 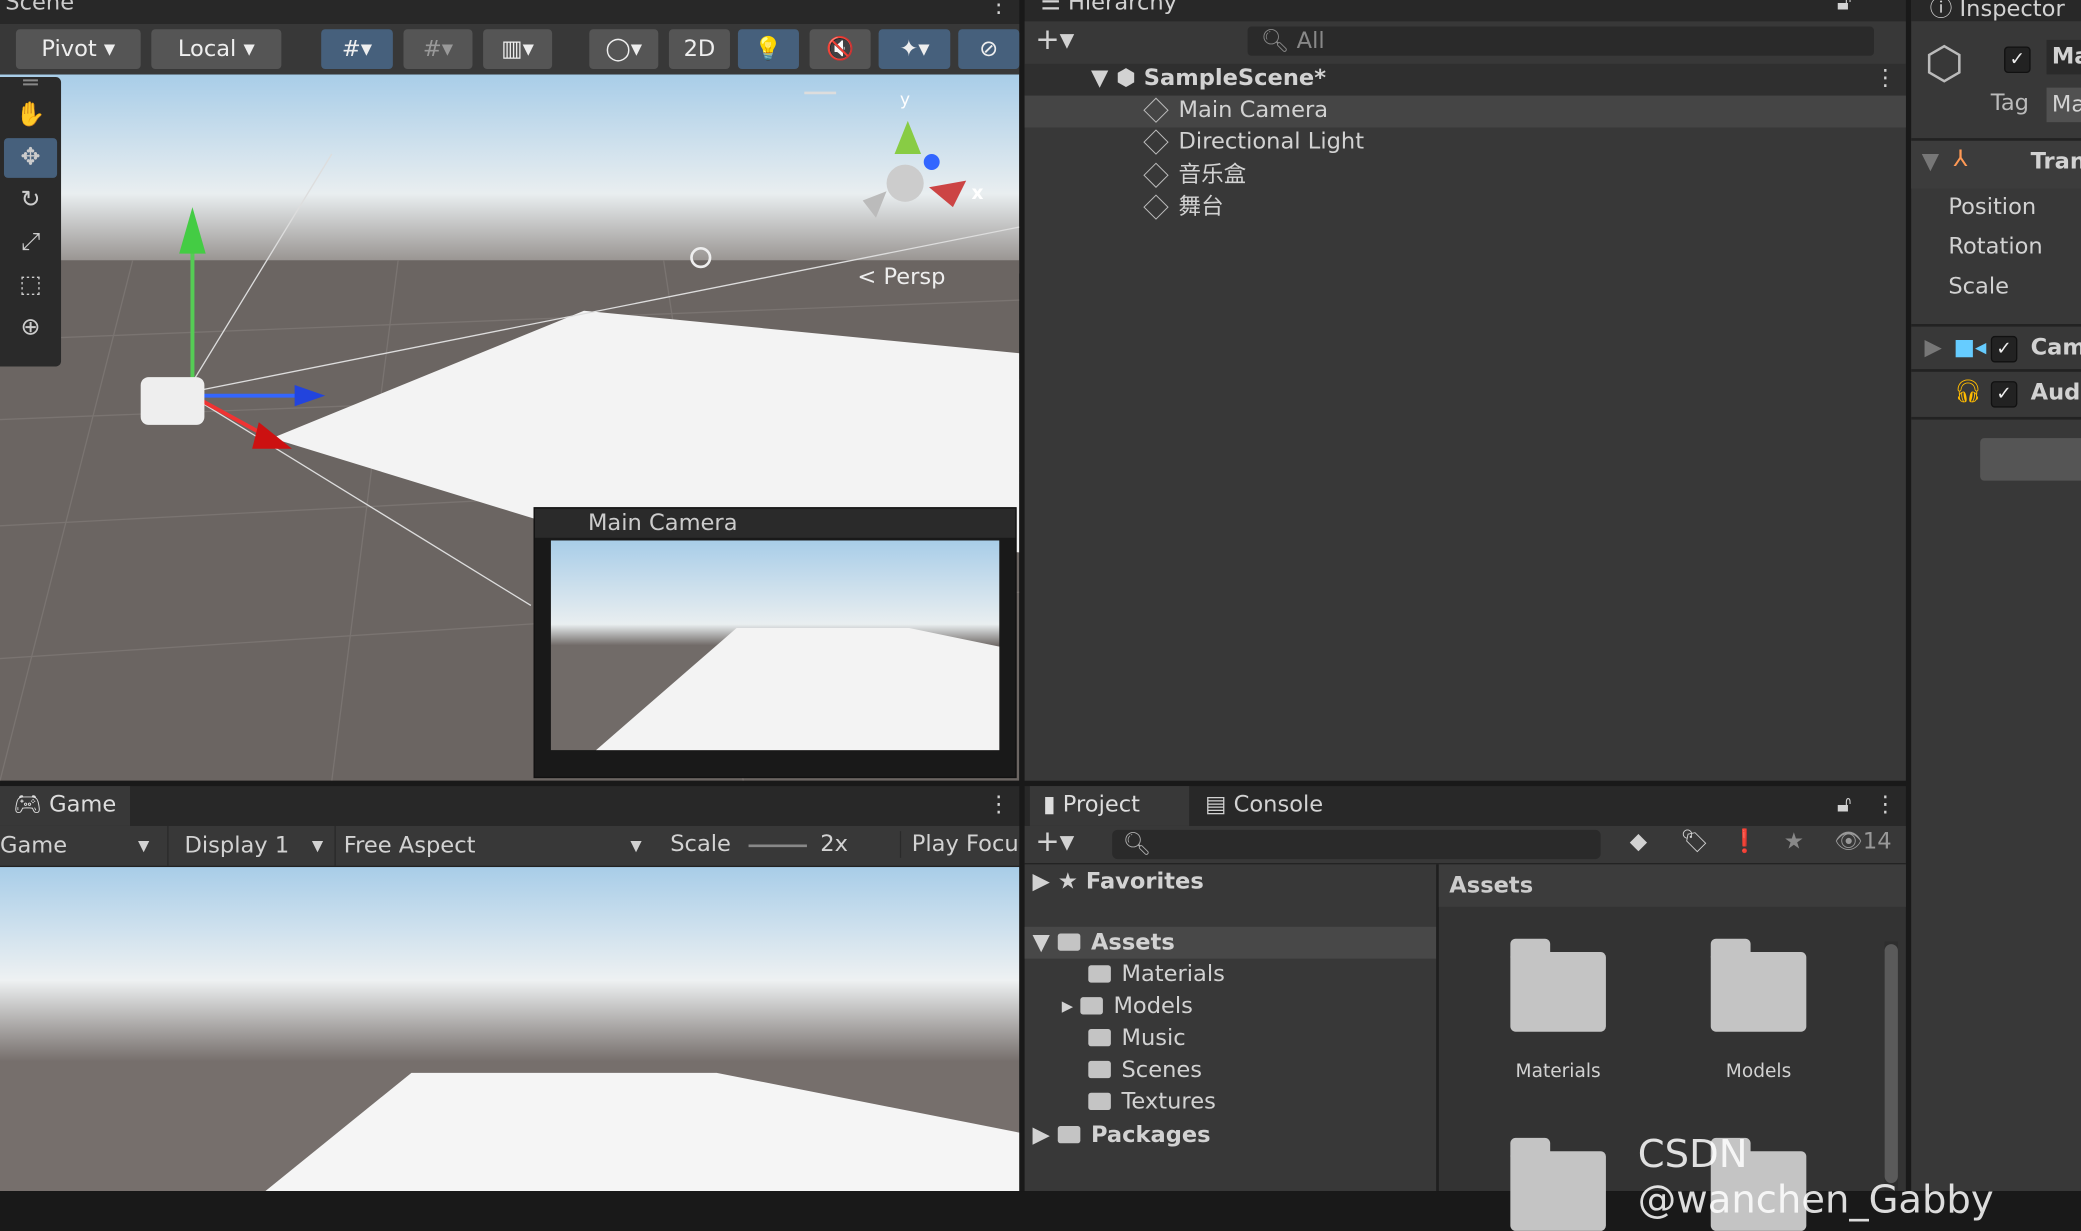 What do you see at coordinates (1996, 163) in the screenshot?
I see `transform-header: ▼ ⅄ Tran` at bounding box center [1996, 163].